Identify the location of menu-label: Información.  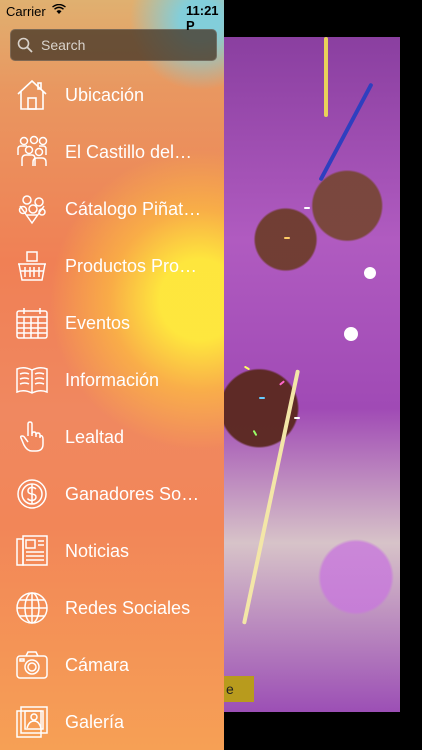
(112, 380).